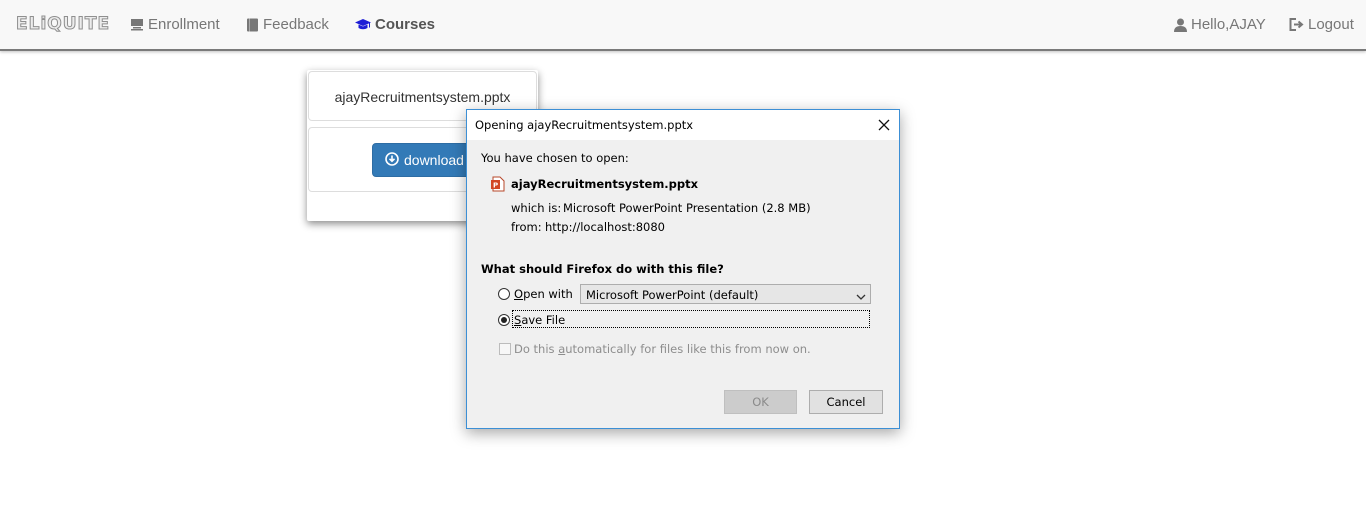 The height and width of the screenshot is (507, 1366). What do you see at coordinates (1180, 25) in the screenshot?
I see `user-icon` at bounding box center [1180, 25].